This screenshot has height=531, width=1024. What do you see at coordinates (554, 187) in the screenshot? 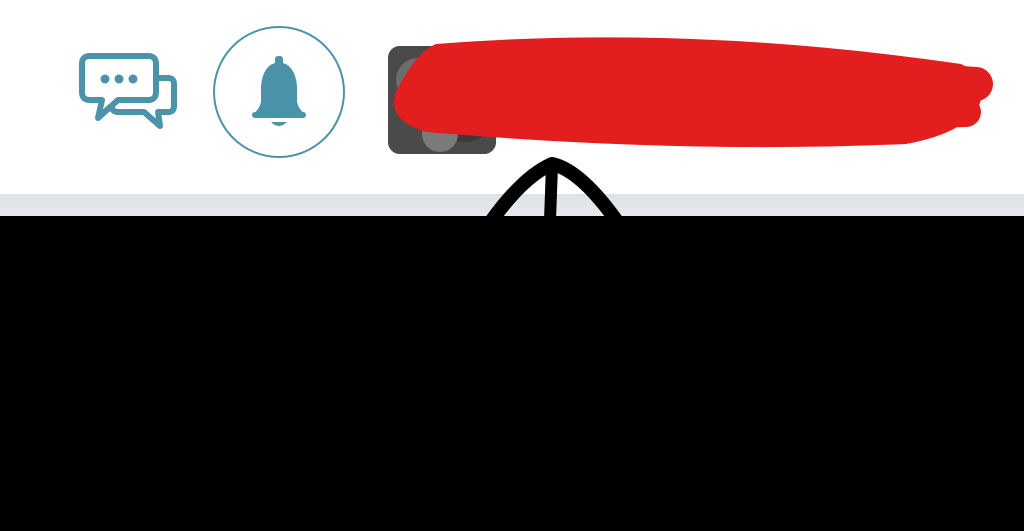
I see `chevron-up-icon` at bounding box center [554, 187].